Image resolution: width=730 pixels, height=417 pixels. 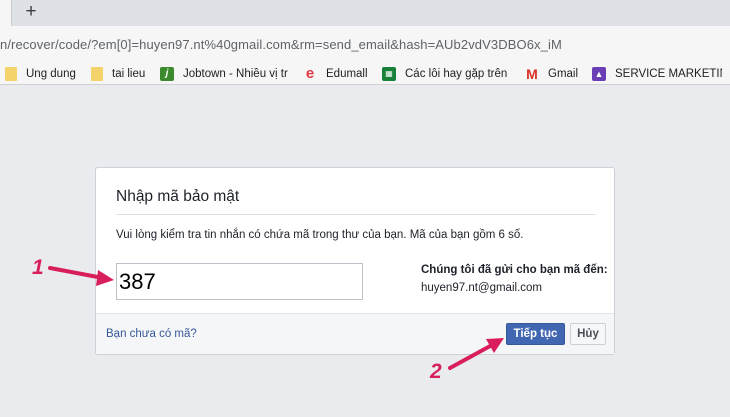 I want to click on step-number-2: 2, so click(x=436, y=371).